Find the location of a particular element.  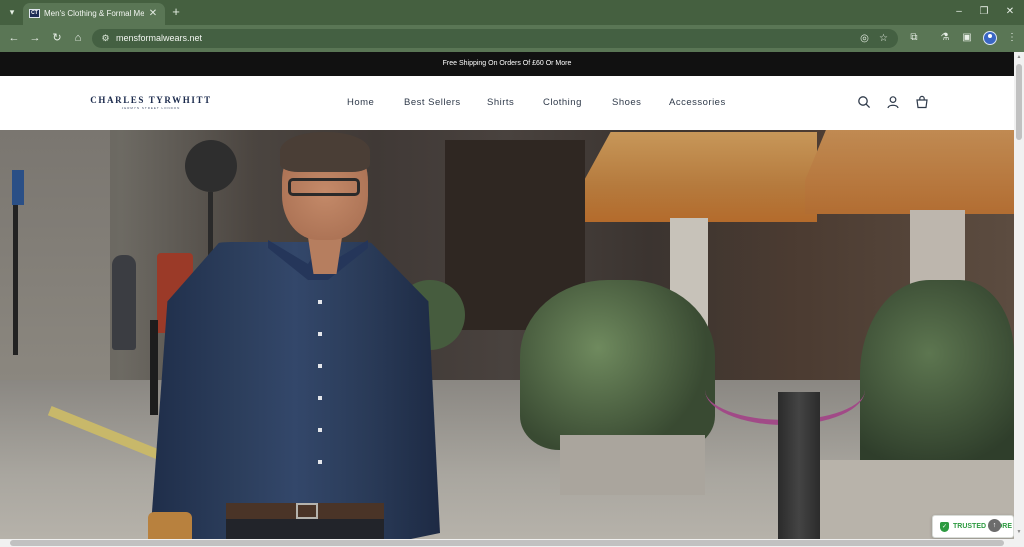

nav-best-sellers: Best Sellers is located at coordinates (432, 103).